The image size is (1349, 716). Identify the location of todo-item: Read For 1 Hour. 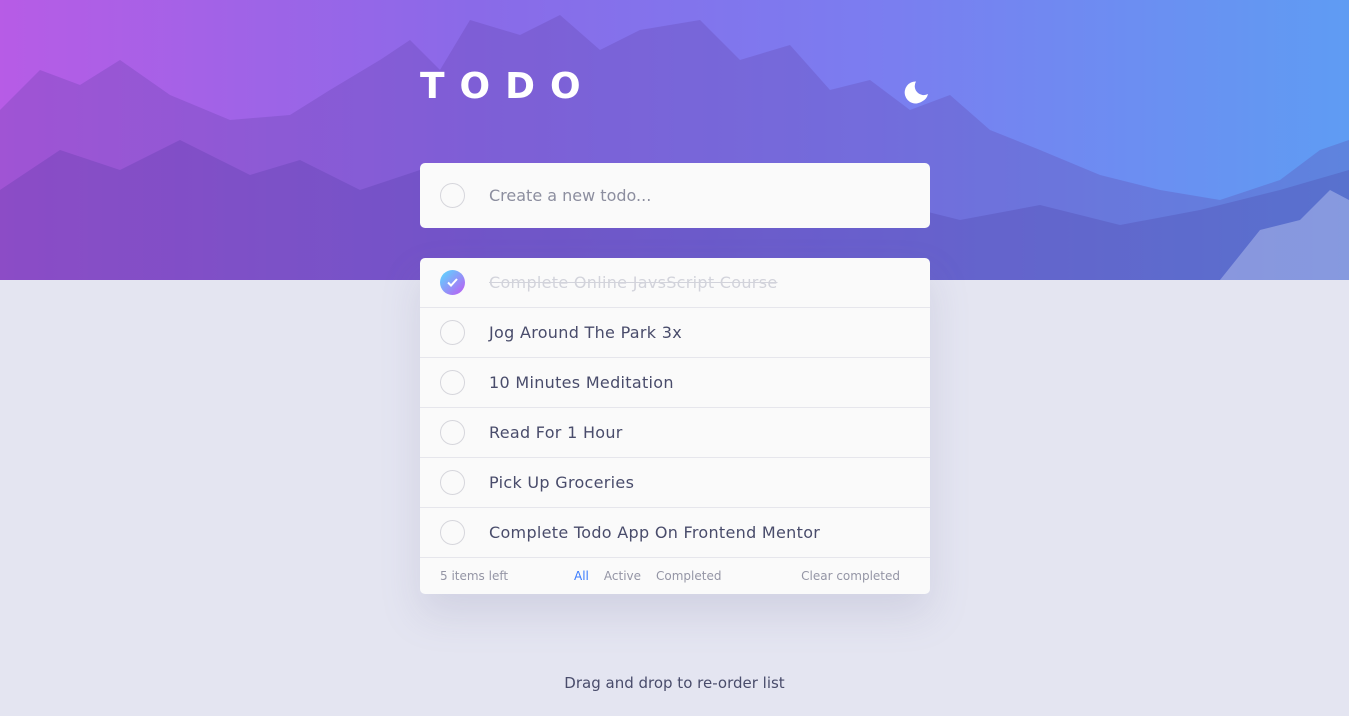
(675, 433).